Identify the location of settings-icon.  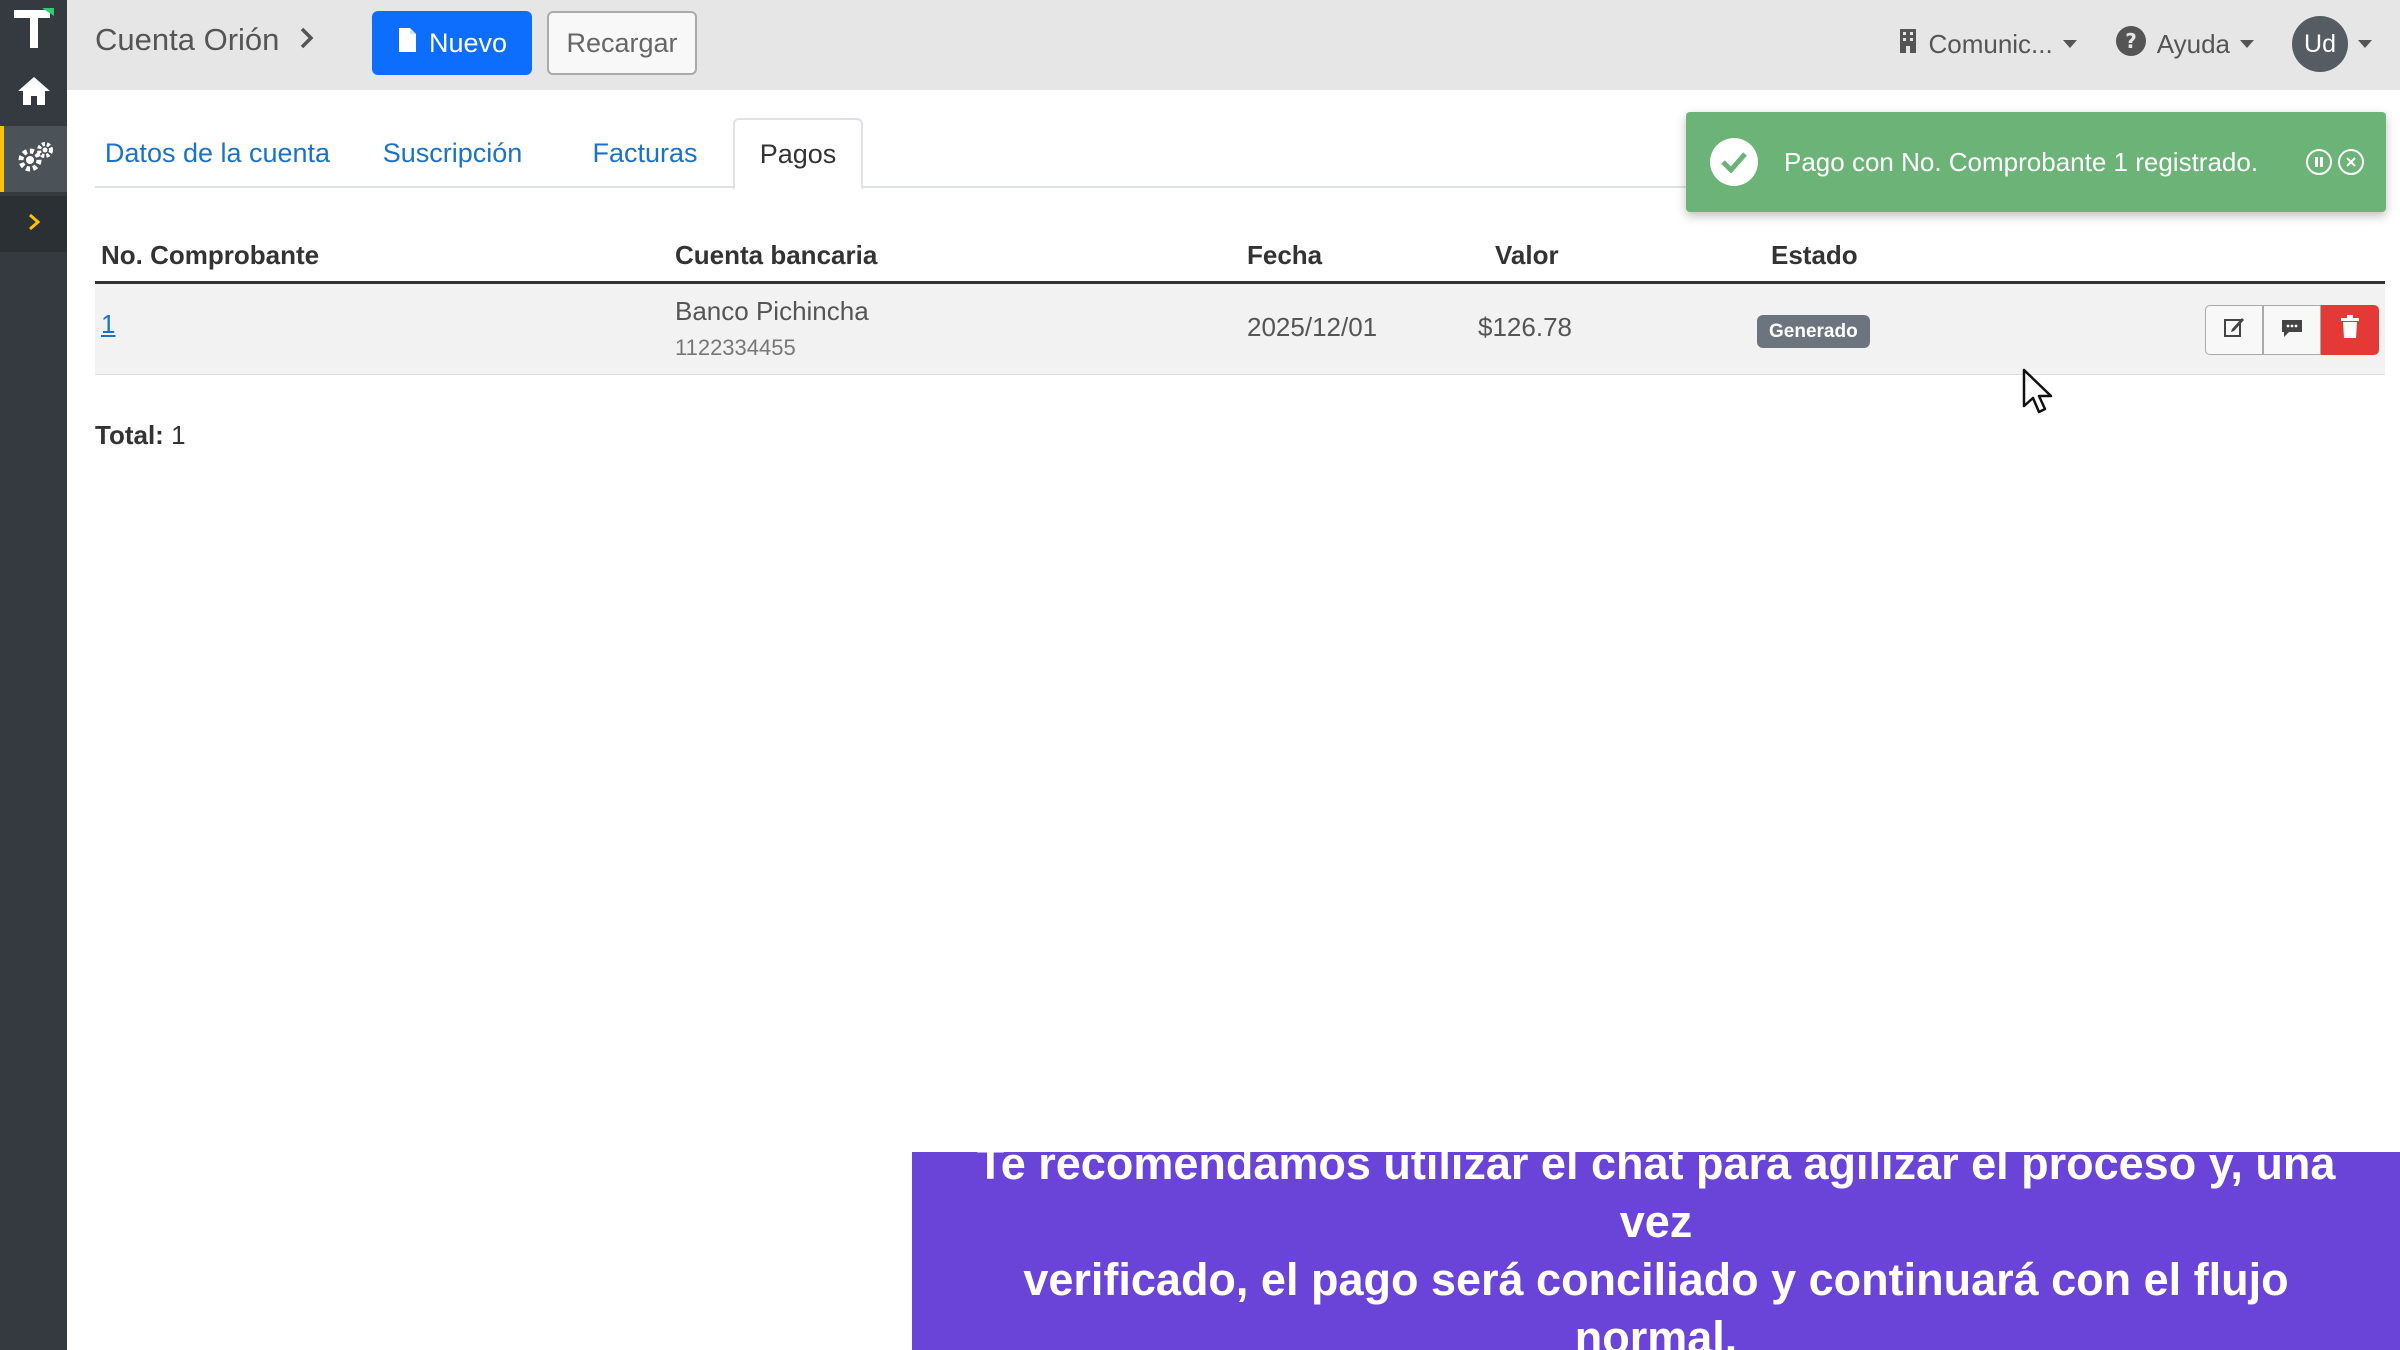
(36, 159).